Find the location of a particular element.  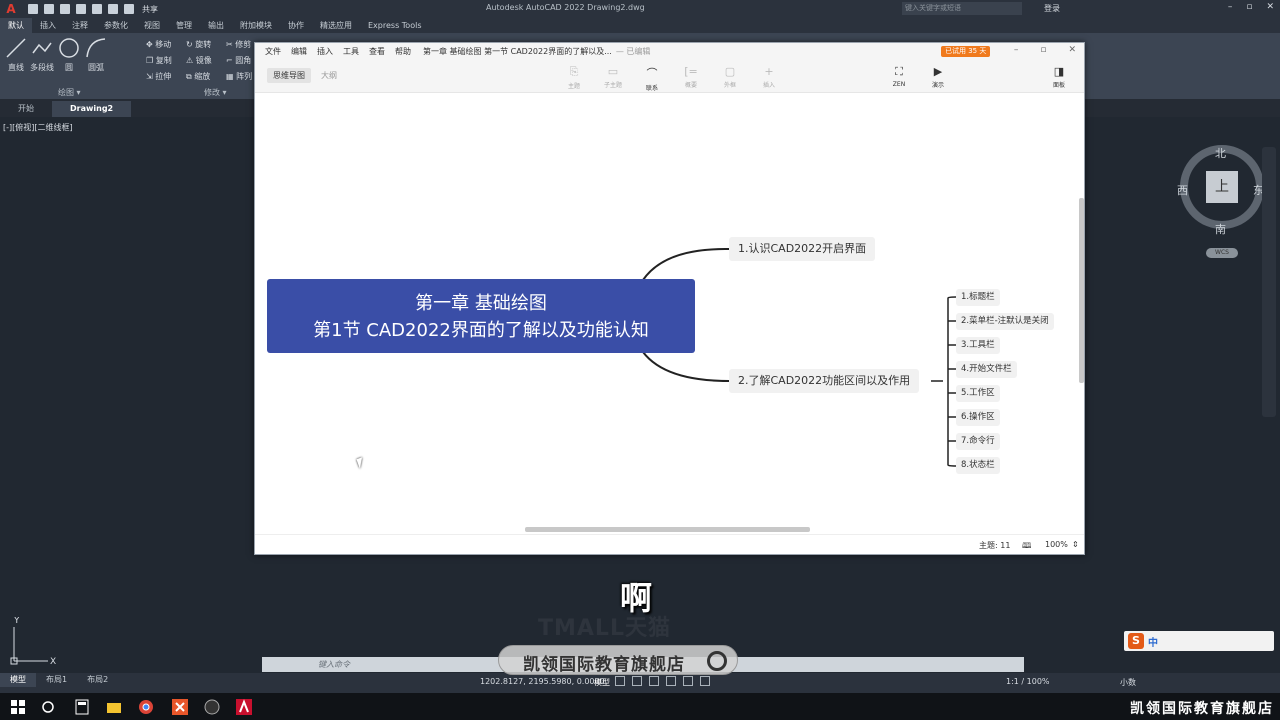

subtopic-button: ▭ 子主题 is located at coordinates (613, 77).